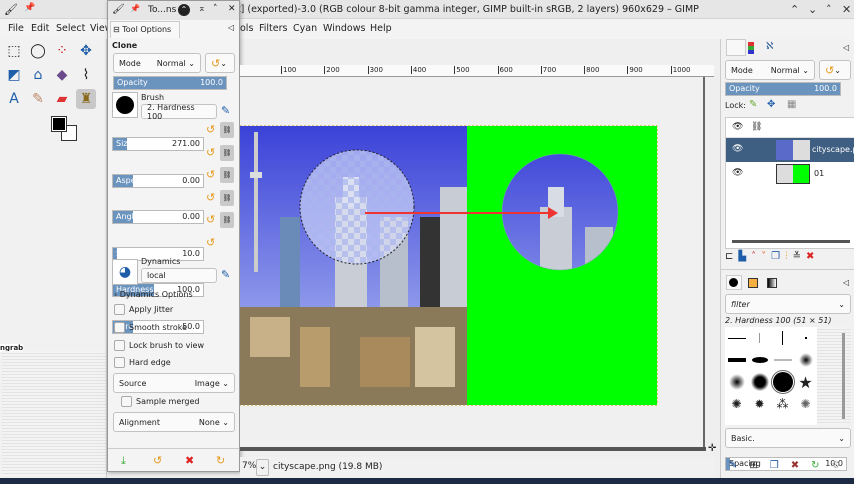 Image resolution: width=854 pixels, height=484 pixels. What do you see at coordinates (772, 283) in the screenshot?
I see `tab-gradients-icon` at bounding box center [772, 283].